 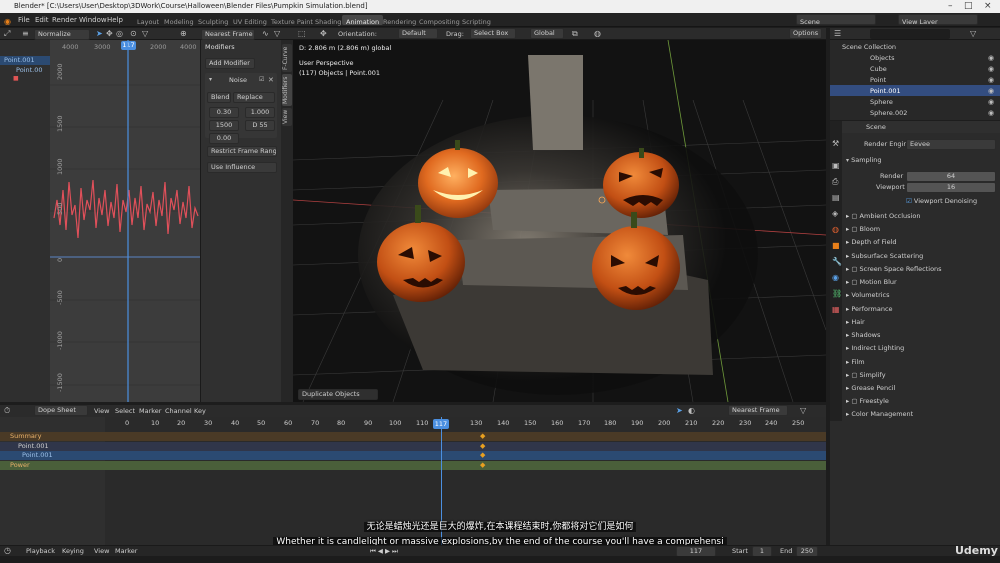 I want to click on section-freestyle: ▸ ▢ Freestyle, so click(x=867, y=401).